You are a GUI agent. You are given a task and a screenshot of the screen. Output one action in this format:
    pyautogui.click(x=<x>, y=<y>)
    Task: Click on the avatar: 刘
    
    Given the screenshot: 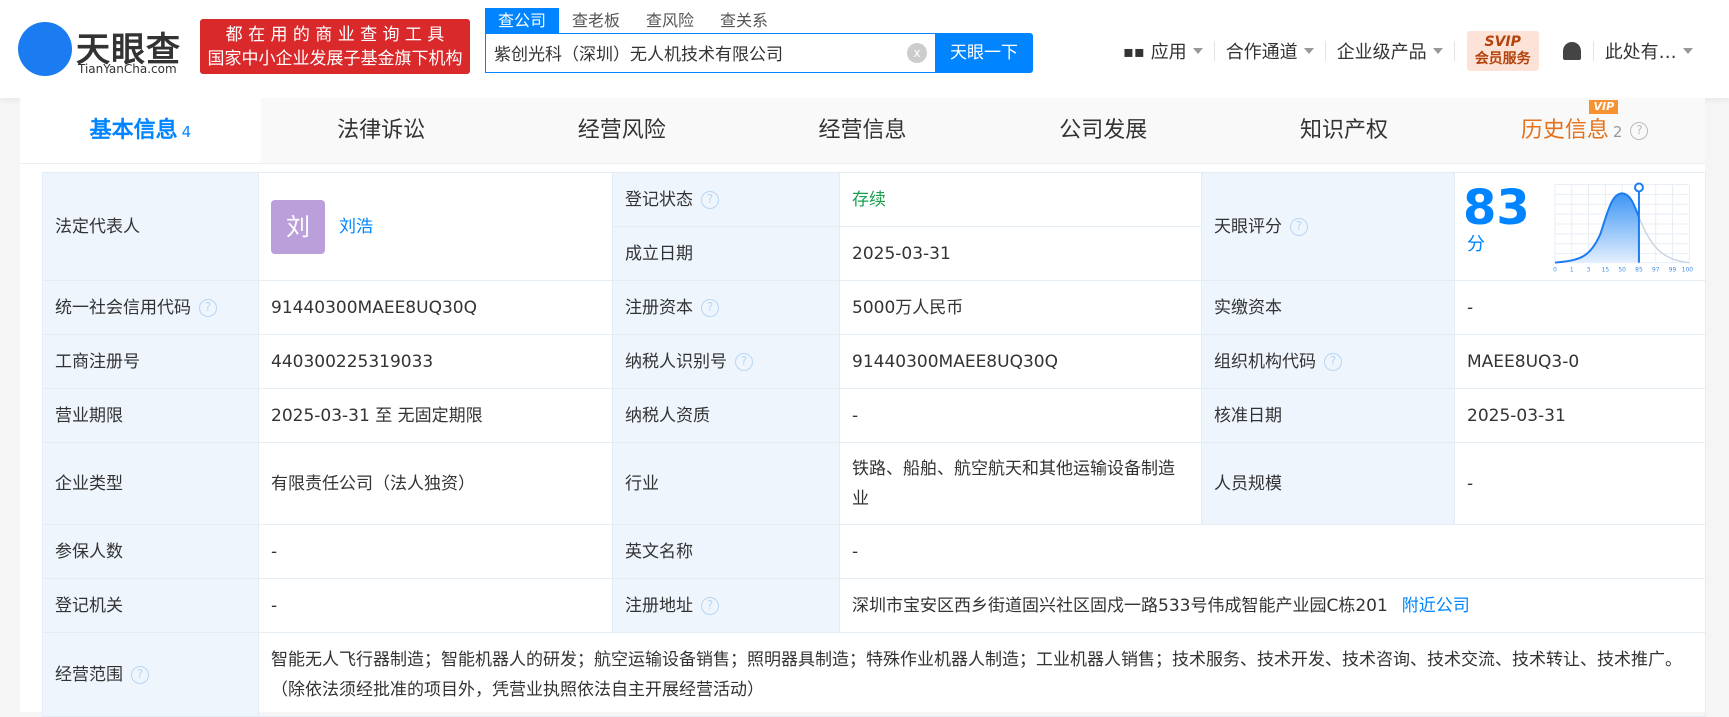 What is the action you would take?
    pyautogui.click(x=298, y=226)
    